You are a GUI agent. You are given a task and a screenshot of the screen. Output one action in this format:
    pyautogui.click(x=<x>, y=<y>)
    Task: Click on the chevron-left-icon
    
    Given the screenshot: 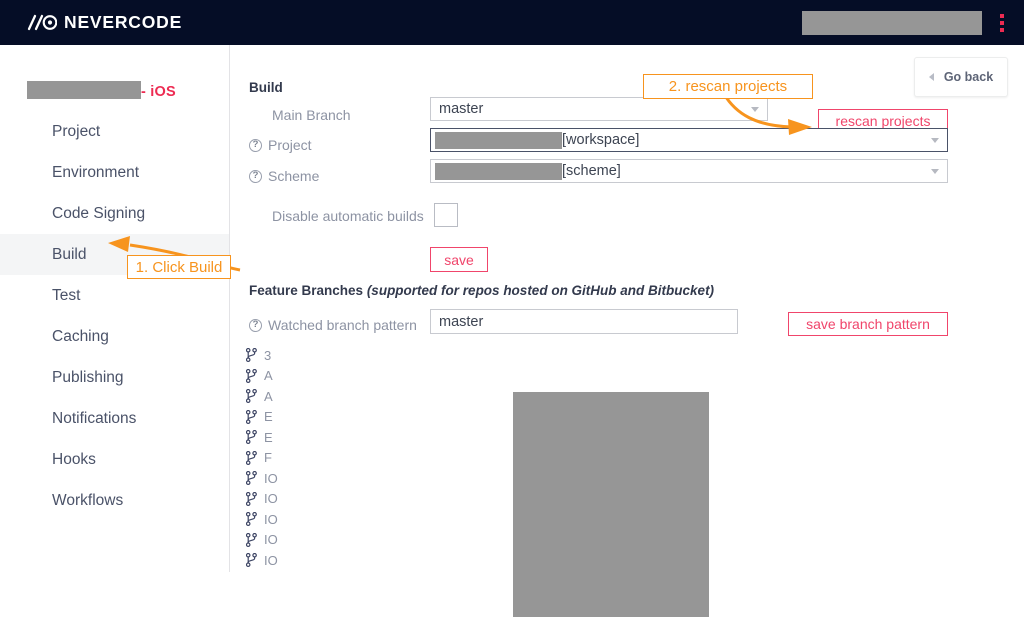 What is the action you would take?
    pyautogui.click(x=931, y=77)
    